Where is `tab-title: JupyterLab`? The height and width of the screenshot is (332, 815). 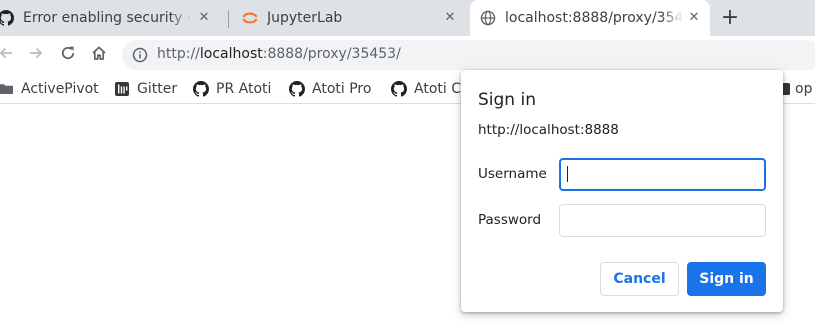 tab-title: JupyterLab is located at coordinates (305, 18).